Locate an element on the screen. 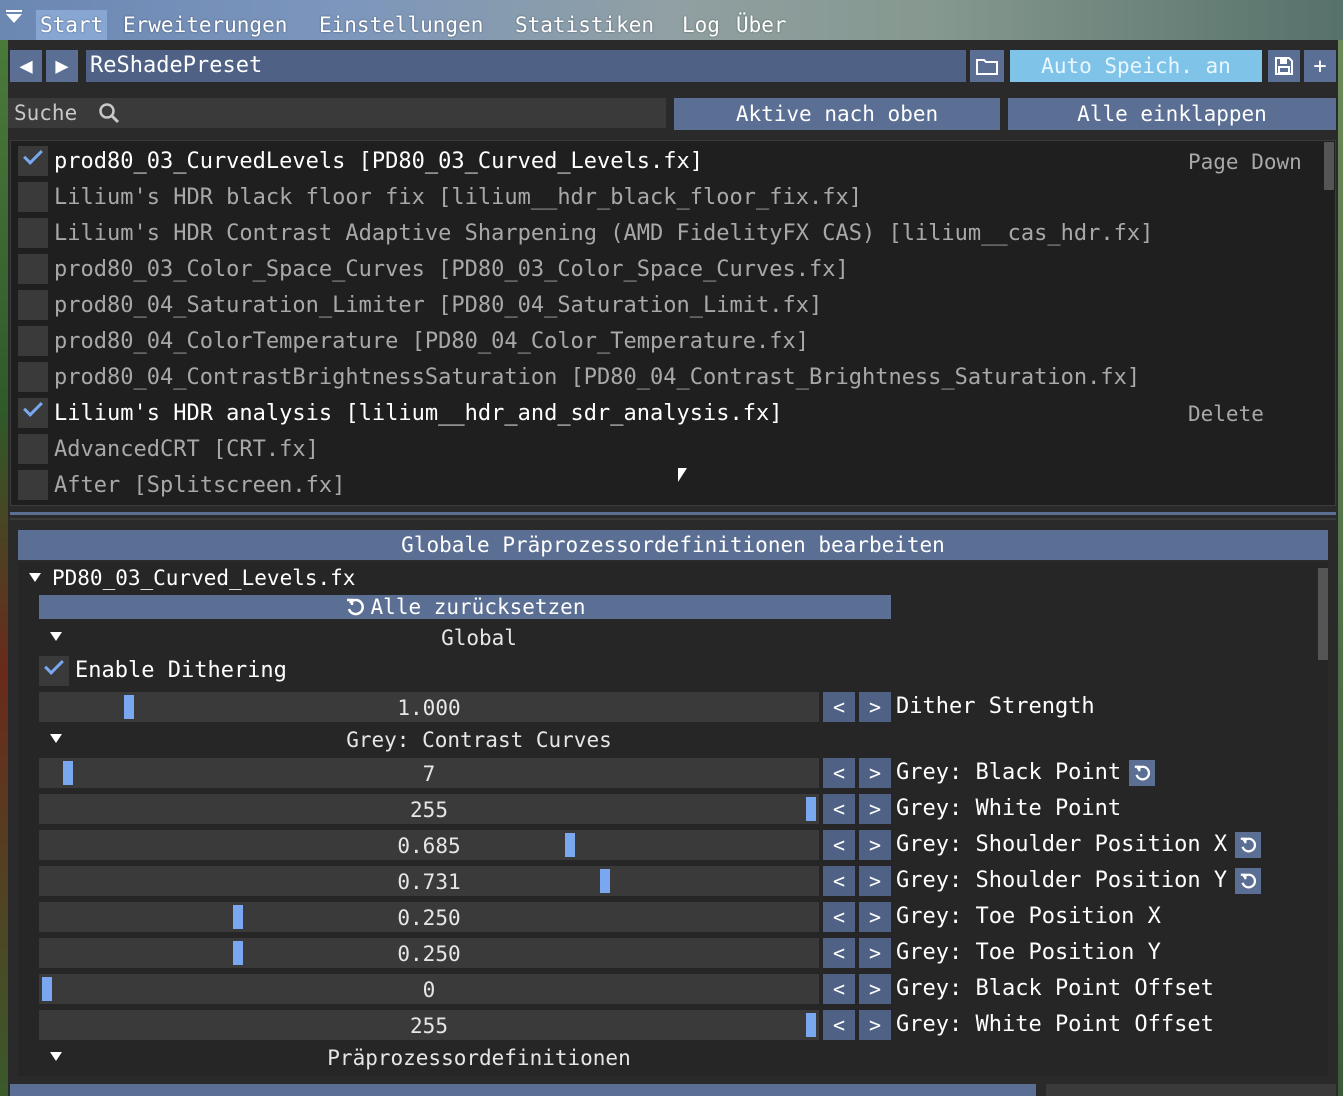 The image size is (1343, 1096). arrow-right-icon: ▶ is located at coordinates (62, 66).